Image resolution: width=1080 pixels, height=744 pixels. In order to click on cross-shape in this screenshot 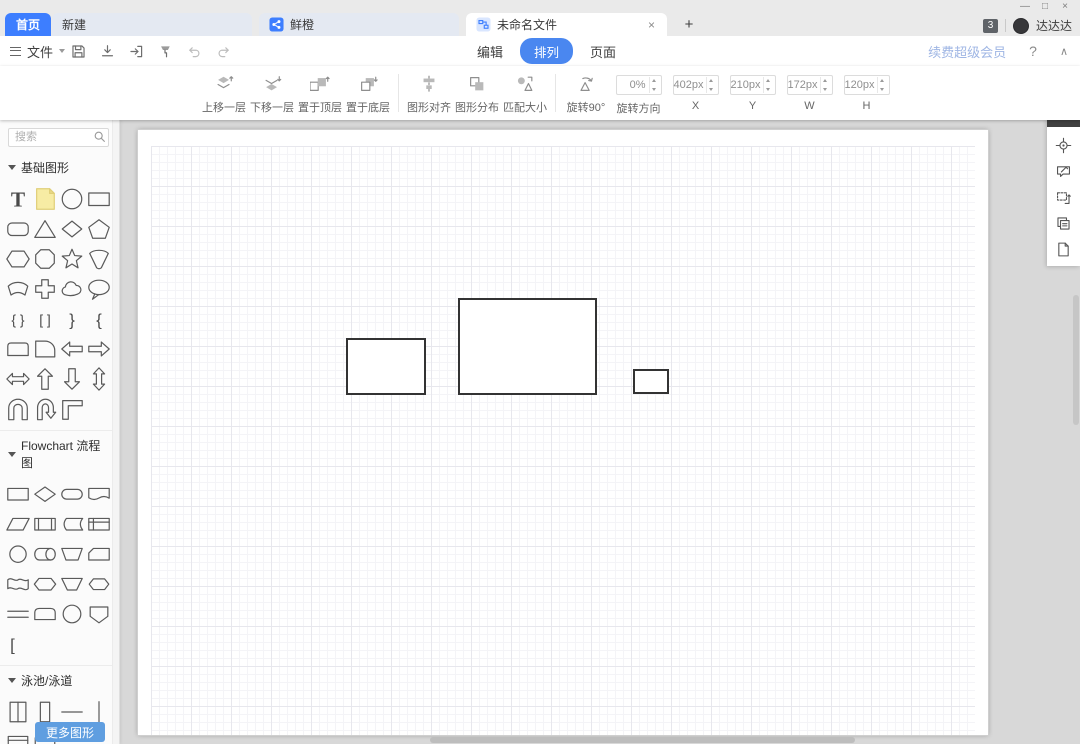, I will do `click(44, 289)`.